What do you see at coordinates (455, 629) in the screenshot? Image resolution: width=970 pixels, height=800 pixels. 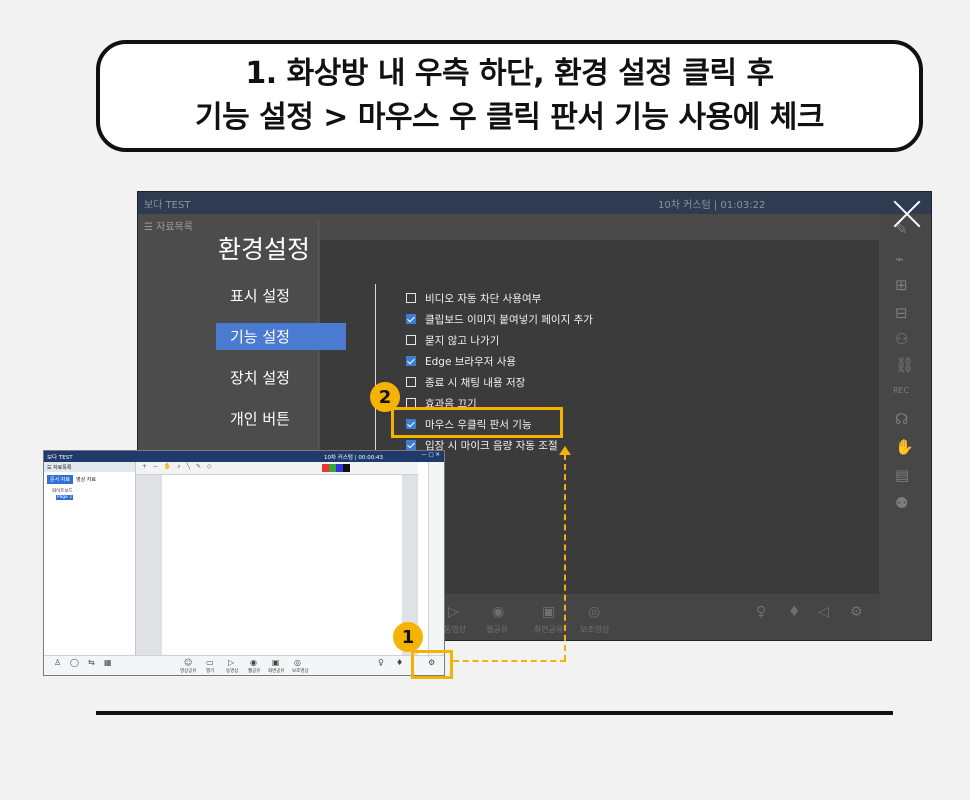 I see `bottom-label-video: 동영상` at bounding box center [455, 629].